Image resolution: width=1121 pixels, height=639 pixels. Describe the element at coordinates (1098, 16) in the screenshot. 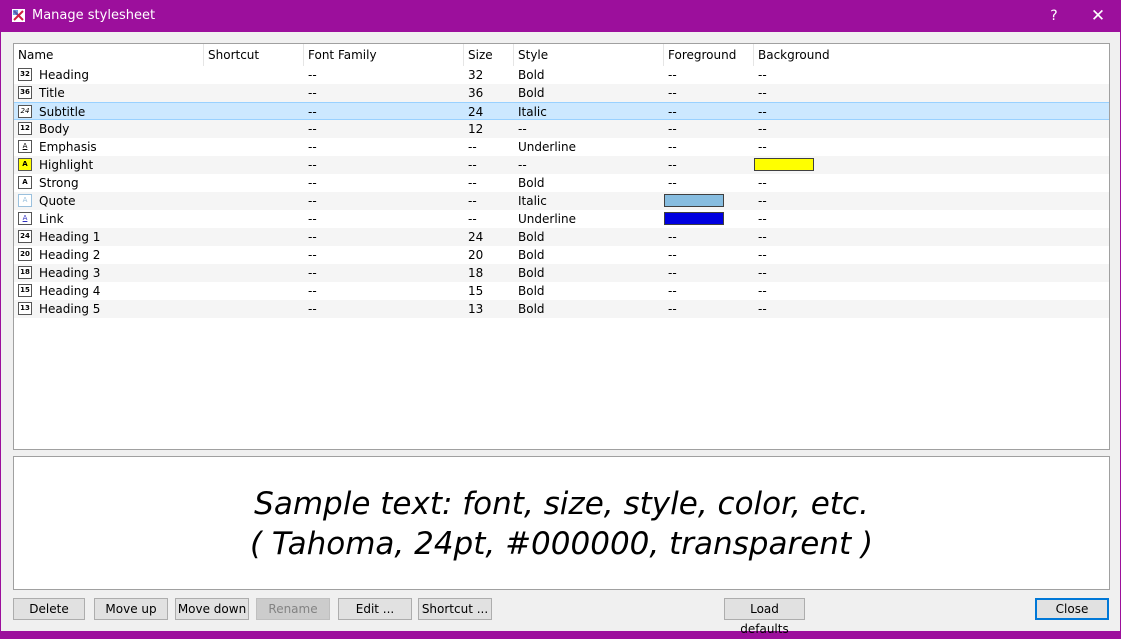

I see `close-window-button: ✕` at that location.